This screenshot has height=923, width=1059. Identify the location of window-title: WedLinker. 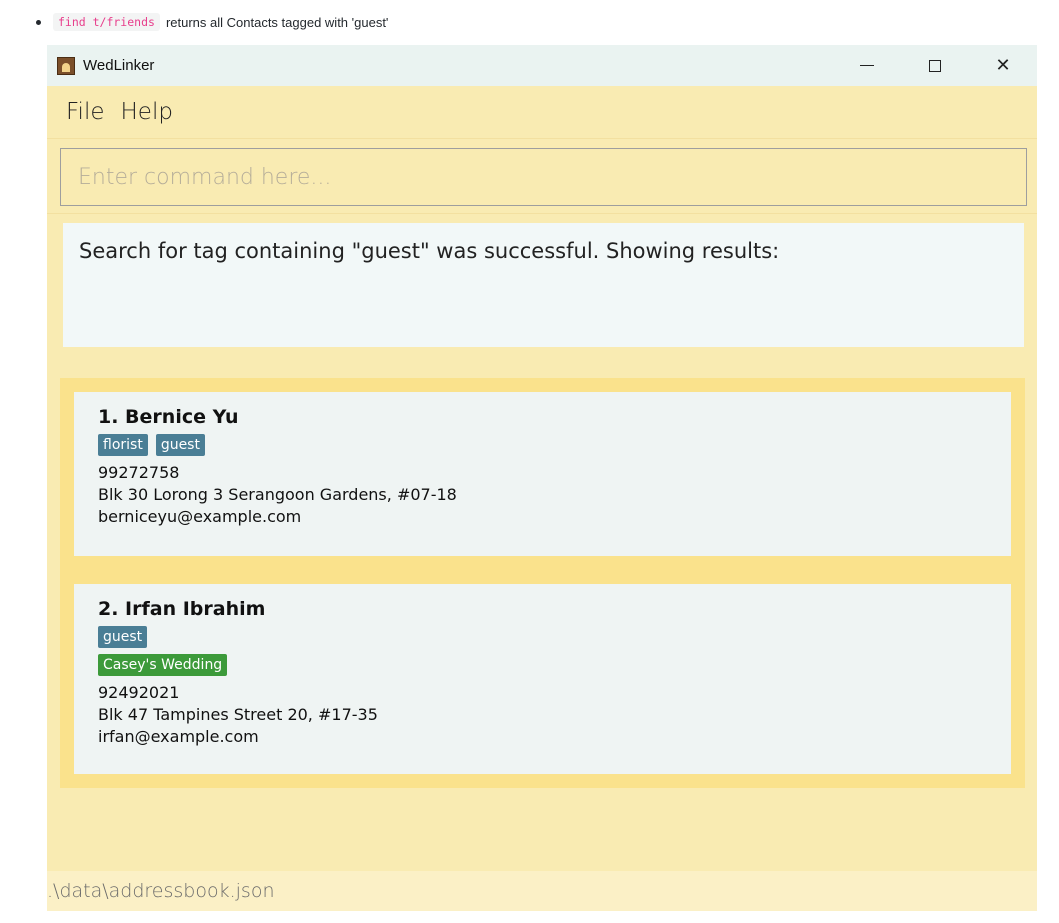
(119, 65).